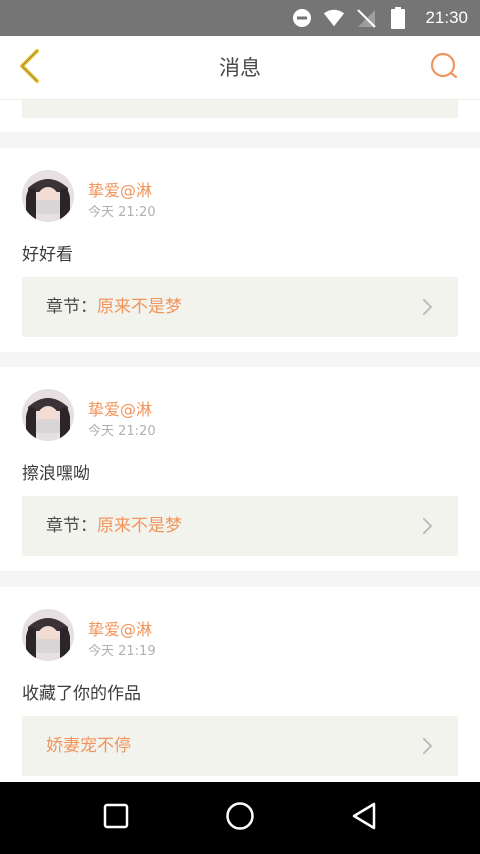 The height and width of the screenshot is (854, 480). I want to click on system-nav-bar, so click(240, 818).